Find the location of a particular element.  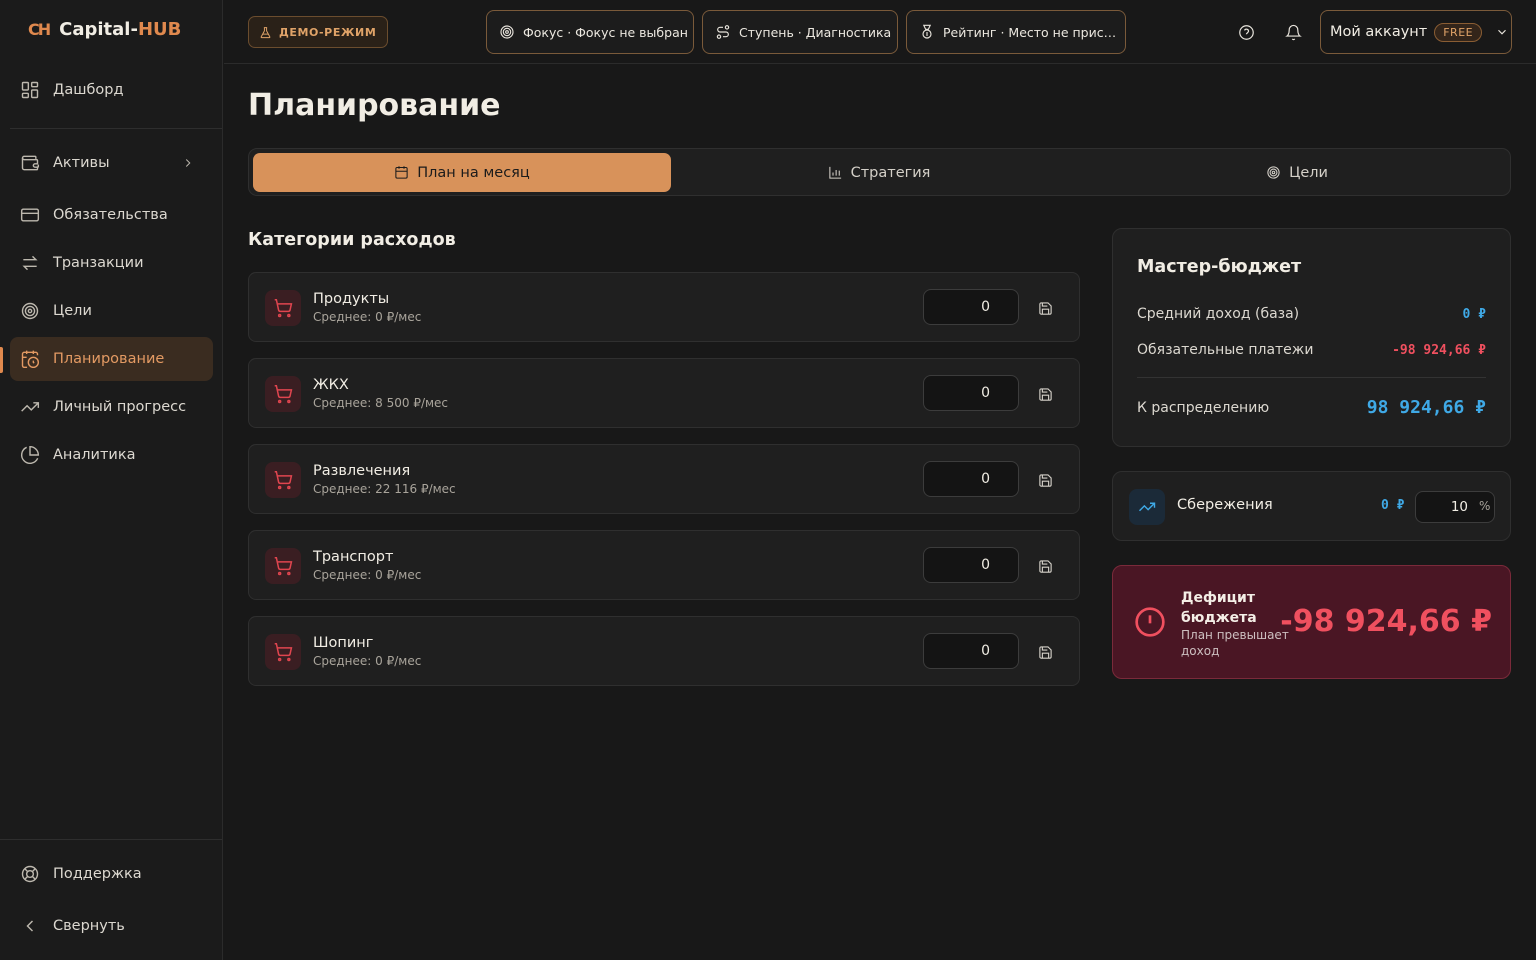

plan-badge: FREE is located at coordinates (1458, 32).